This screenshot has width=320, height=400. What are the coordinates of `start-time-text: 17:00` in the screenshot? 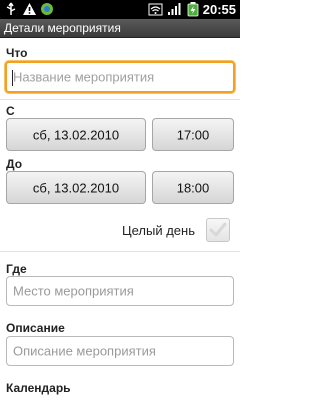 It's located at (193, 134).